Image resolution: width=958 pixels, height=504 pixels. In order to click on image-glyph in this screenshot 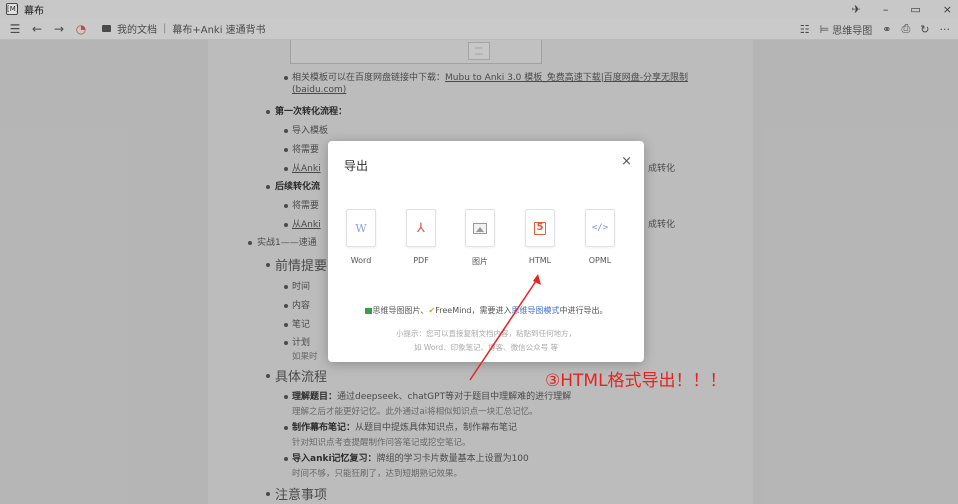, I will do `click(480, 228)`.